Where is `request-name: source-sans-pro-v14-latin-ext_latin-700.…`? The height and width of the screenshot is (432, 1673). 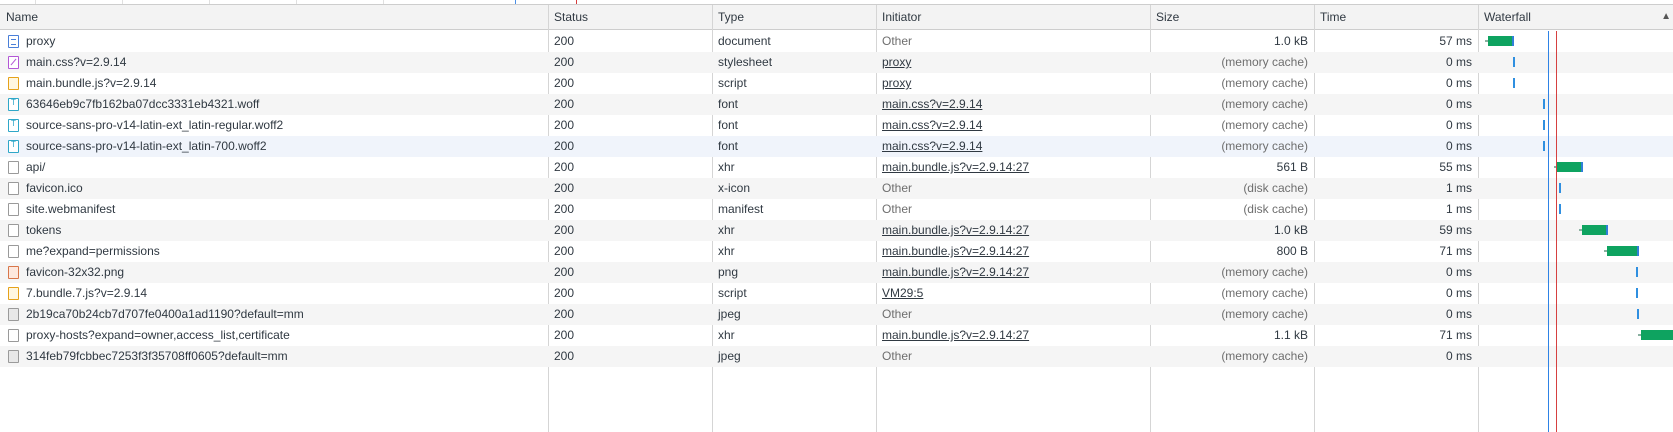 request-name: source-sans-pro-v14-latin-ext_latin-700.… is located at coordinates (274, 146).